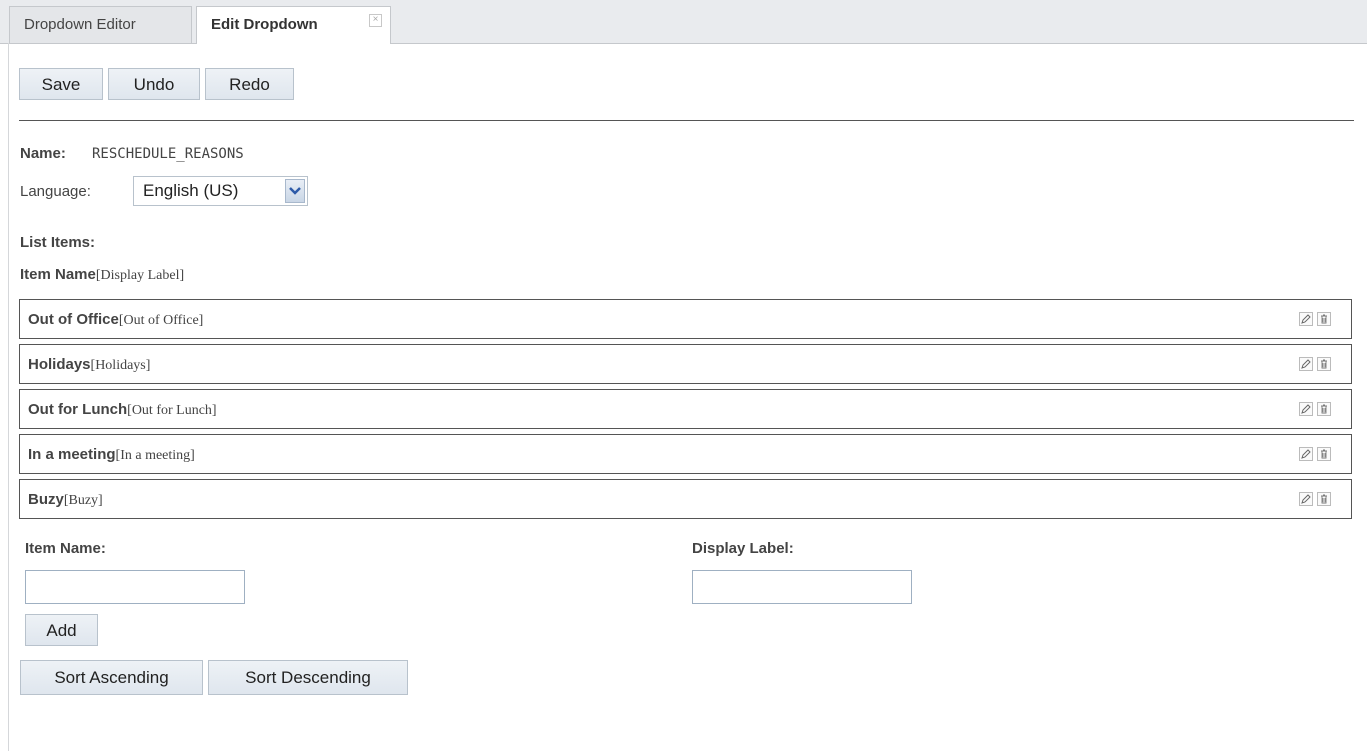  I want to click on list-item-text: In a meeting[In a meeting], so click(111, 455).